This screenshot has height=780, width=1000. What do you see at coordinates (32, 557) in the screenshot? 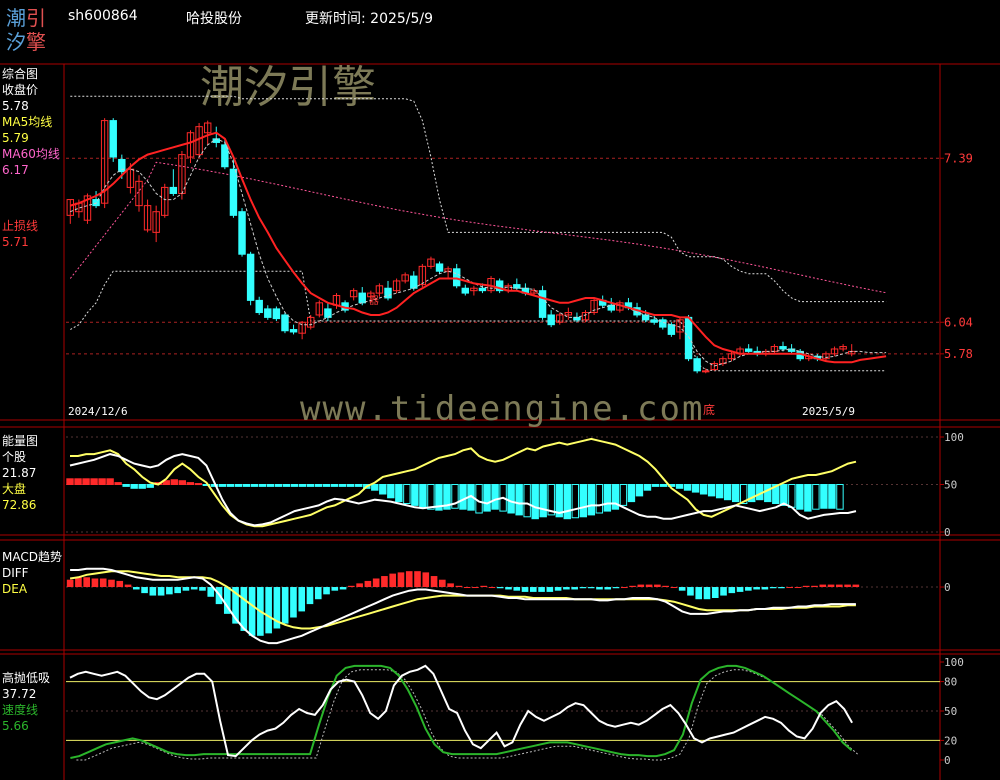
I see `macd-title: MACD趋势` at bounding box center [32, 557].